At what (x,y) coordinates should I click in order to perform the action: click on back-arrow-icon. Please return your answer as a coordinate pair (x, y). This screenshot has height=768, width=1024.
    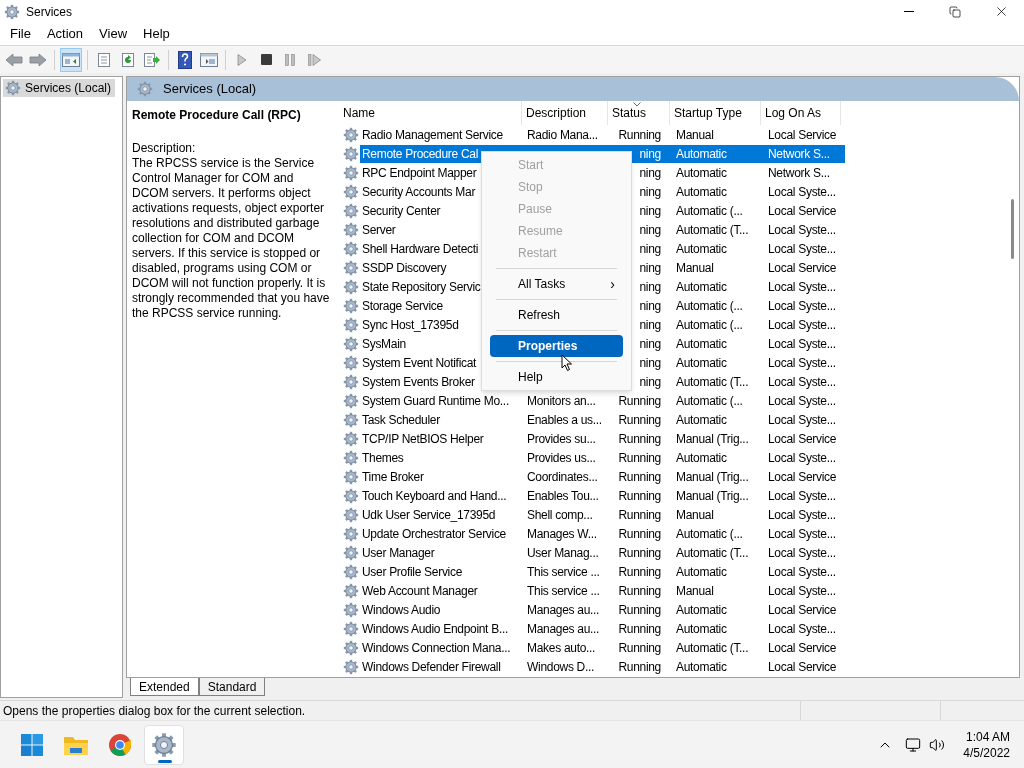
    Looking at the image, I should click on (14, 59).